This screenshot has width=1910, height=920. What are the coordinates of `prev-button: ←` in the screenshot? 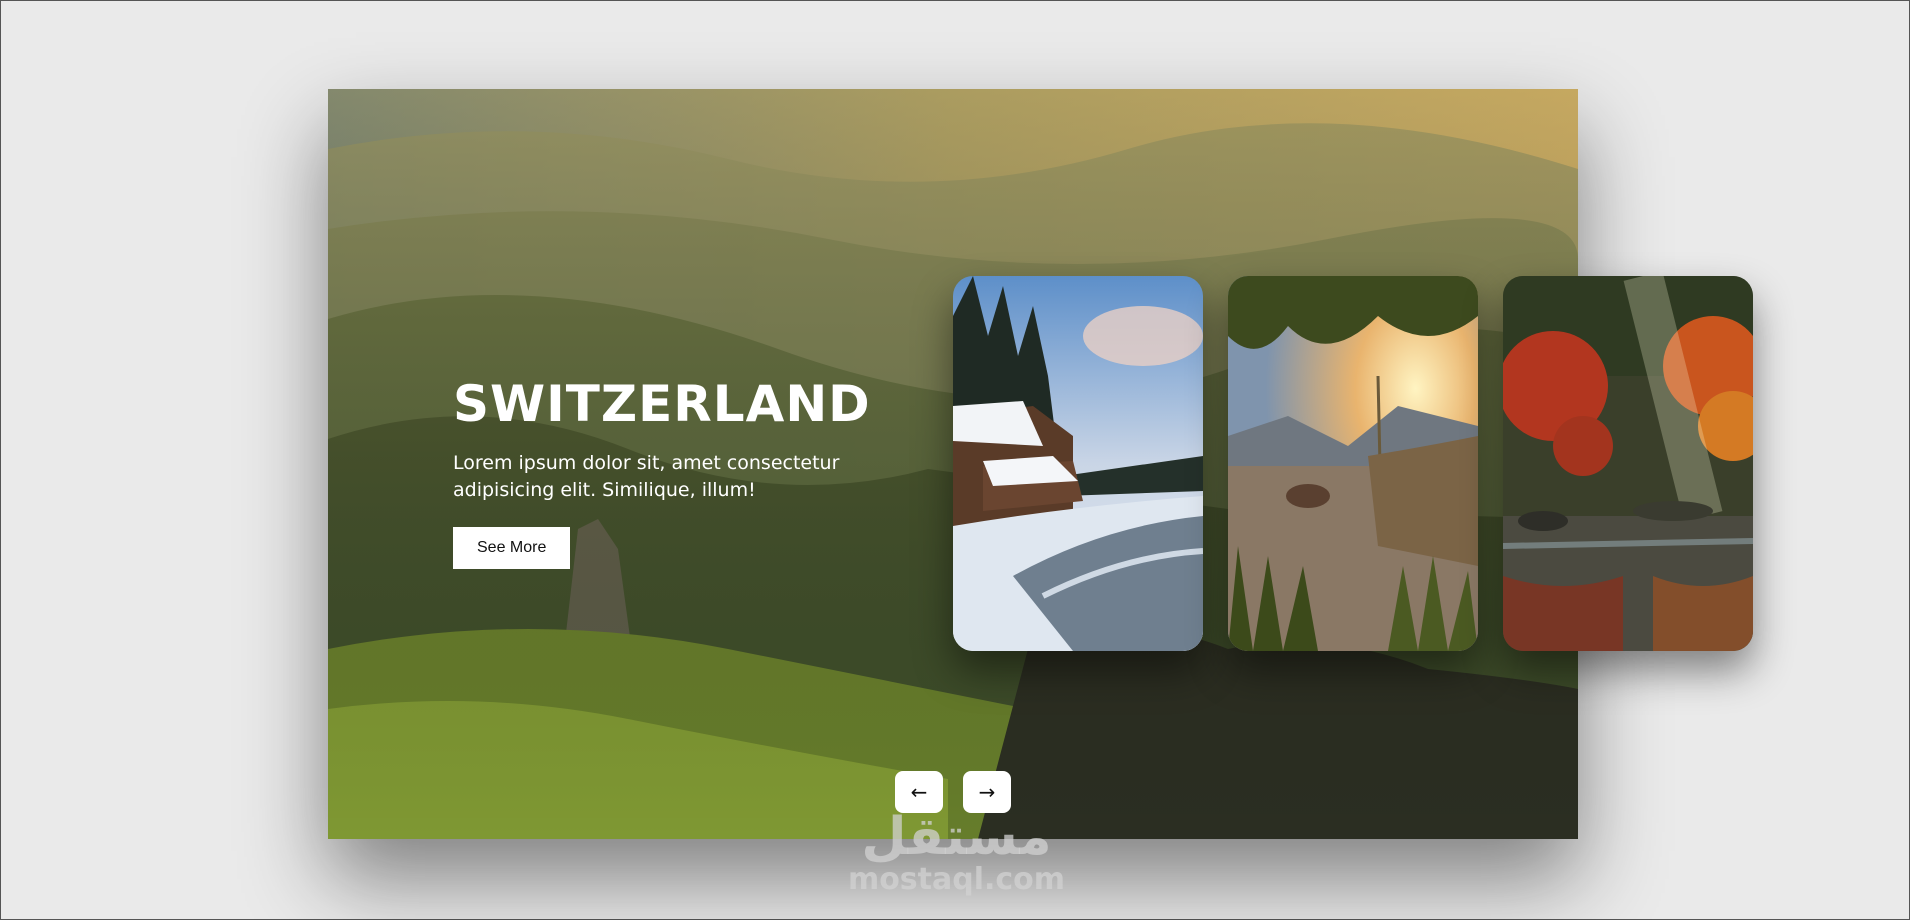 It's located at (919, 792).